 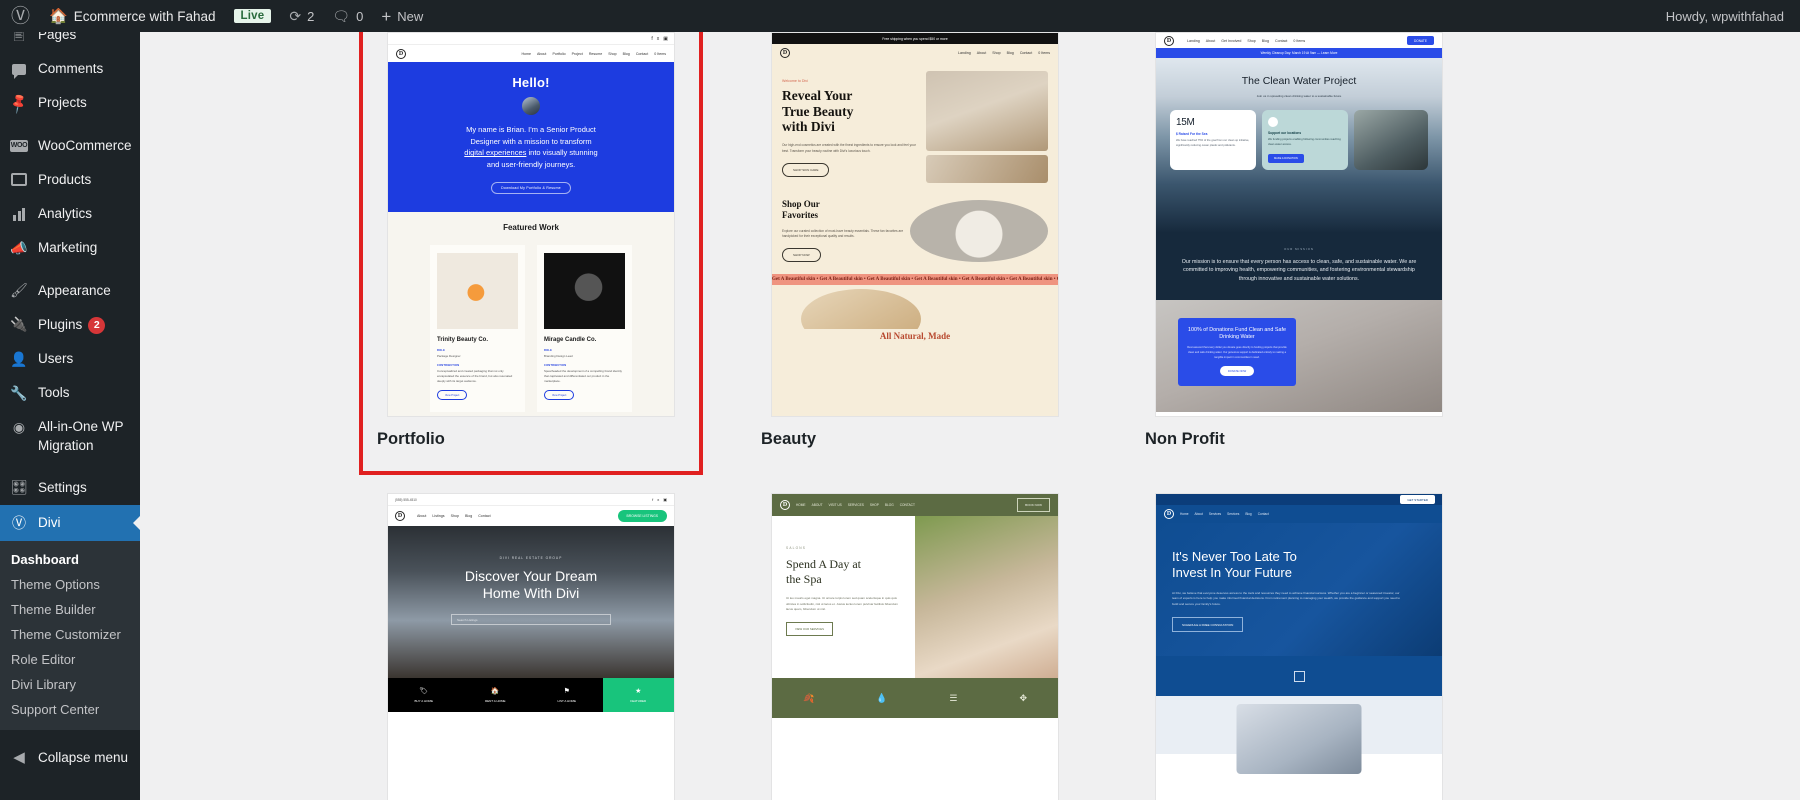 I want to click on work-role: Package Designer, so click(x=449, y=355).